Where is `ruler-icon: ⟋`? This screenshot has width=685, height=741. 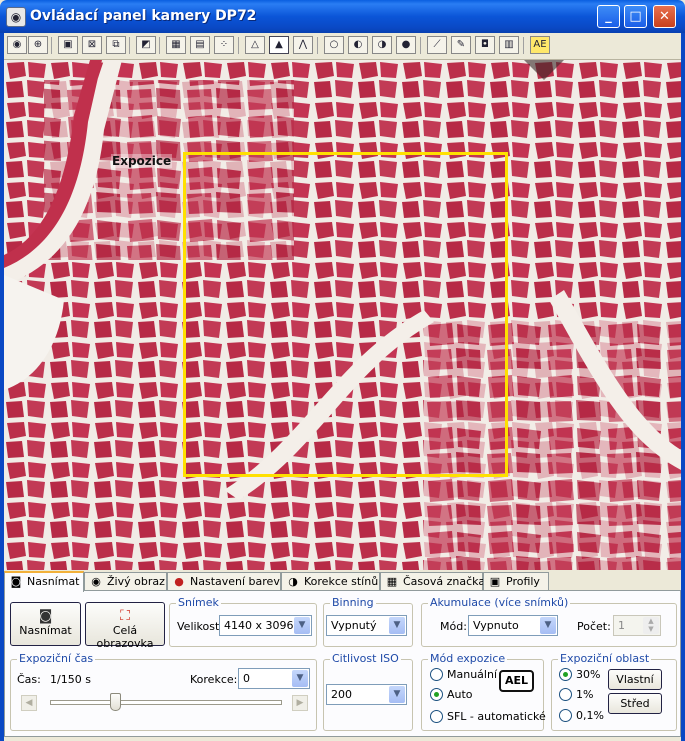 ruler-icon: ⟋ is located at coordinates (437, 45).